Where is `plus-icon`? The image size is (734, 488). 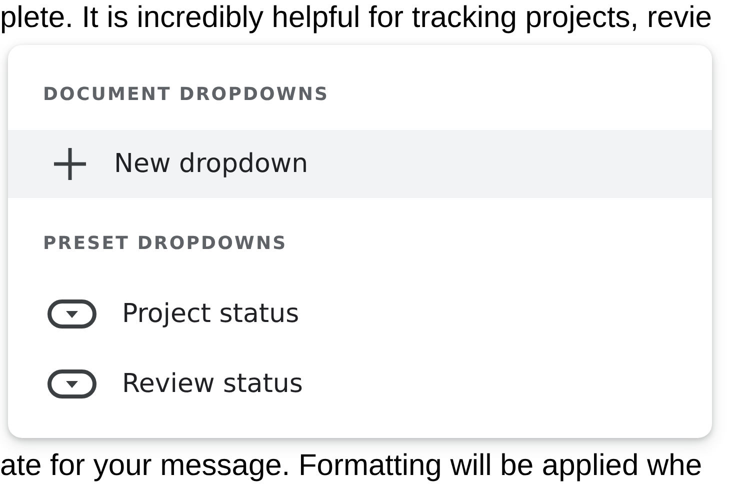 plus-icon is located at coordinates (70, 164).